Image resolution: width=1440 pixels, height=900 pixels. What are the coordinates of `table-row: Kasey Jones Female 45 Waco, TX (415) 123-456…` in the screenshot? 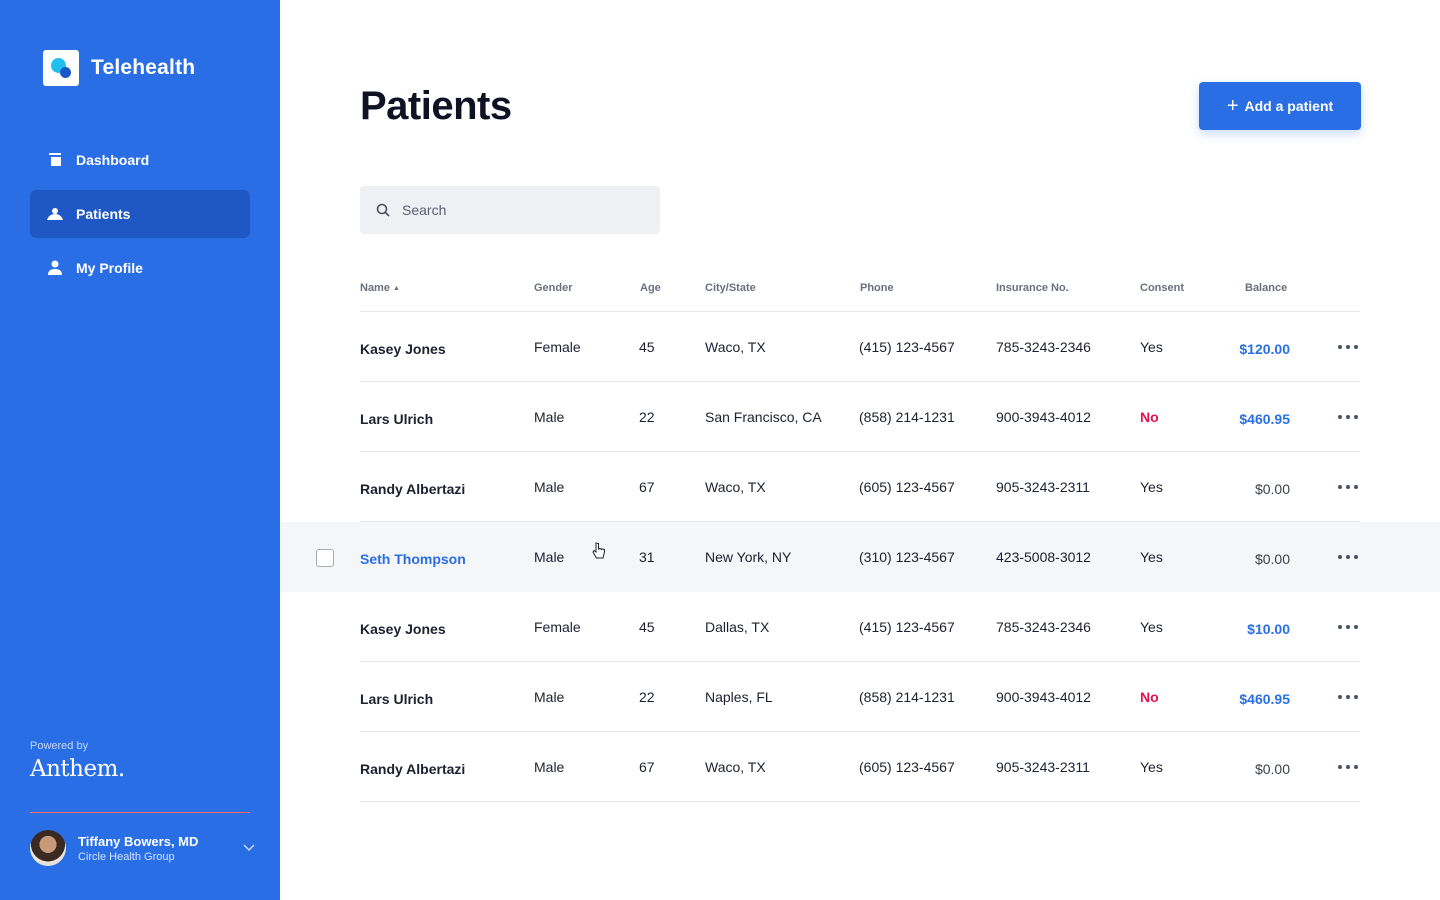 It's located at (860, 347).